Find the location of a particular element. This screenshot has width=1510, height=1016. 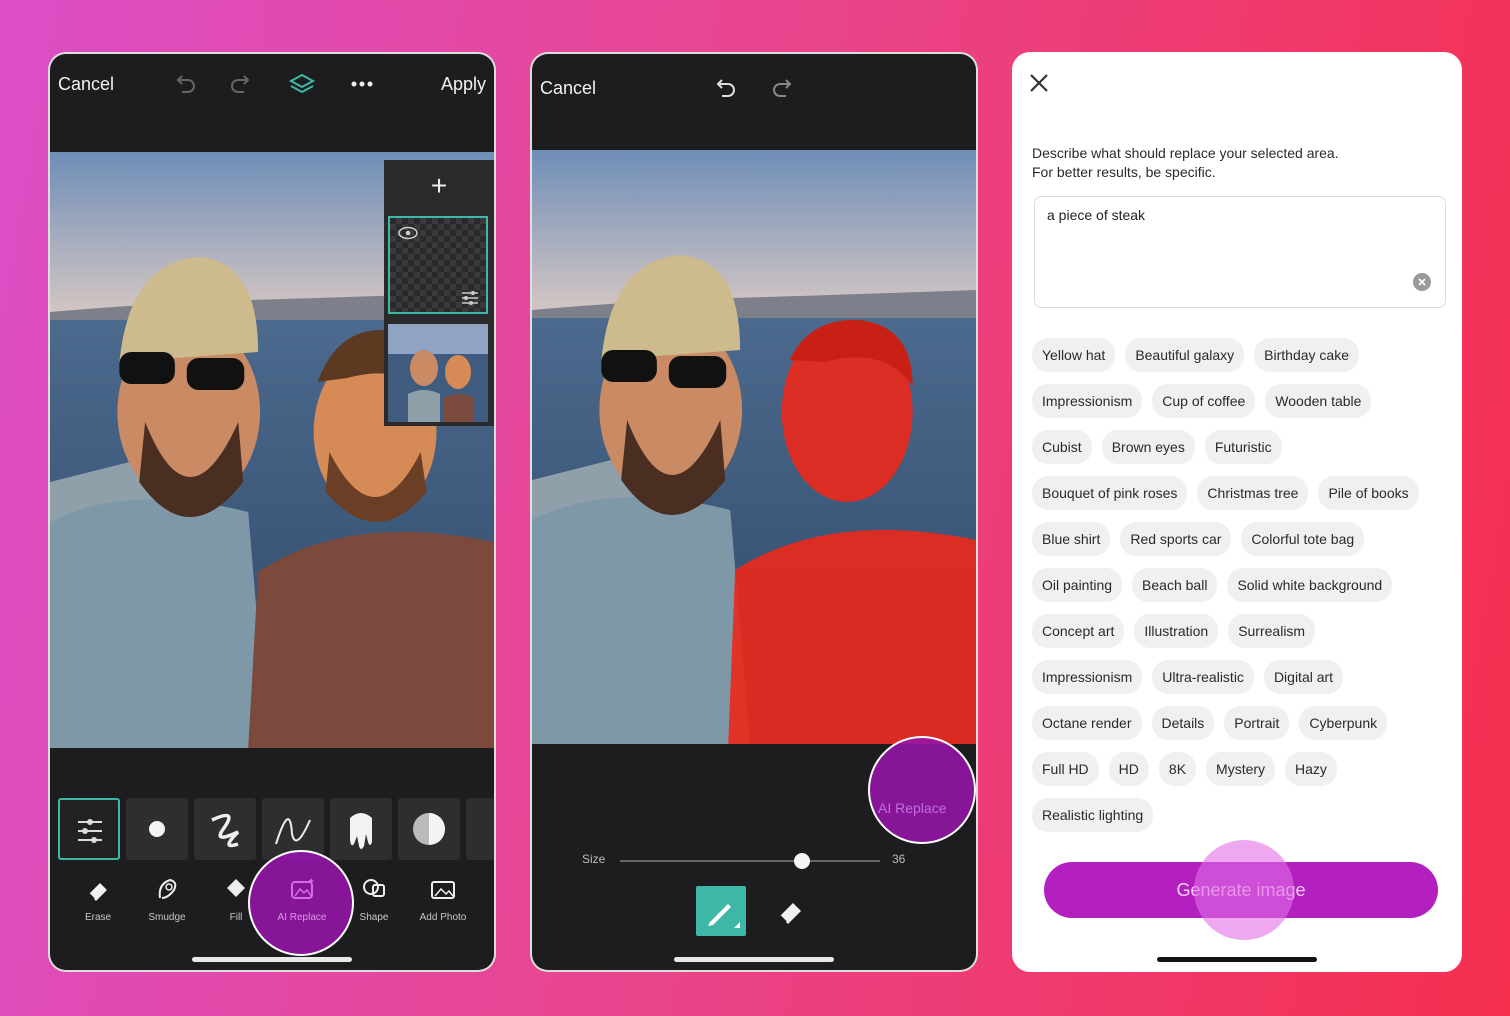

tool-erase: Erase is located at coordinates (98, 898).